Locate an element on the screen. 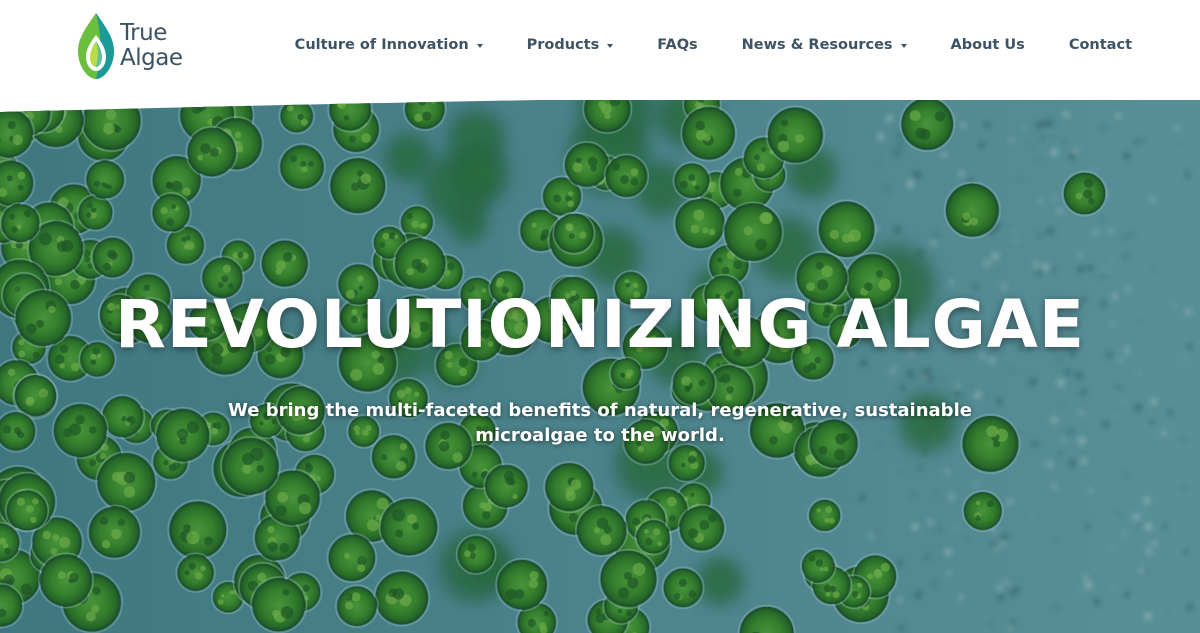 This screenshot has width=1200, height=633. nav-item-contact: Contact is located at coordinates (1100, 45).